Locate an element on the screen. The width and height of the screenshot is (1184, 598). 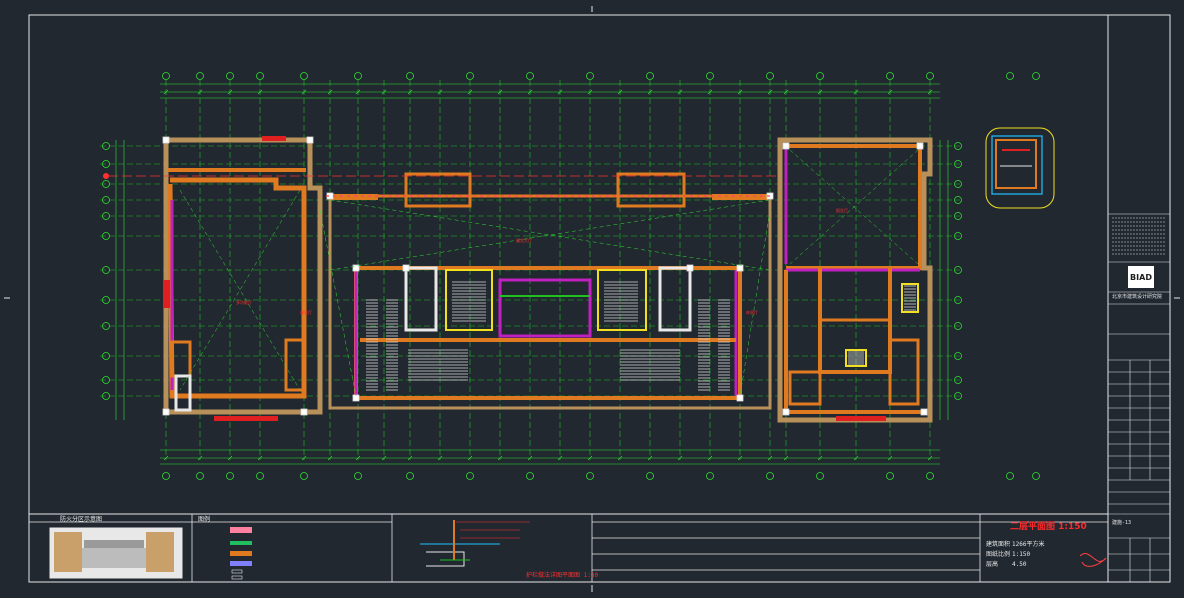
legend-title: 图例 is located at coordinates (204, 519).